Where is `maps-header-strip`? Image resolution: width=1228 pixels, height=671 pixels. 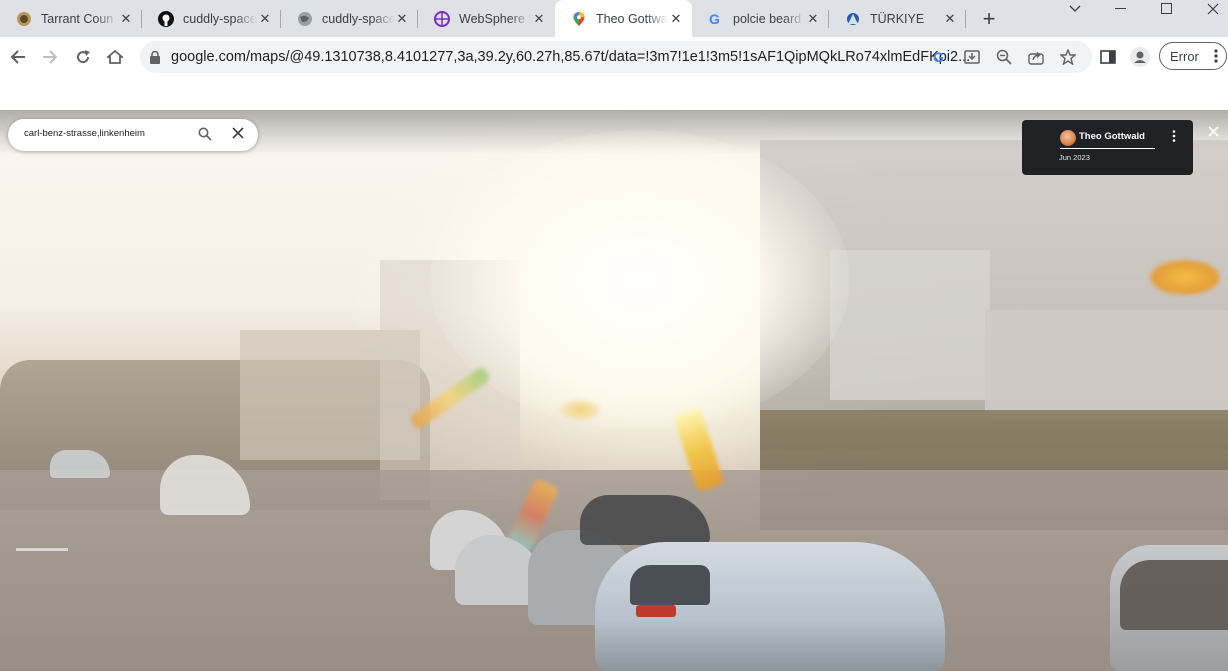
maps-header-strip is located at coordinates (614, 94).